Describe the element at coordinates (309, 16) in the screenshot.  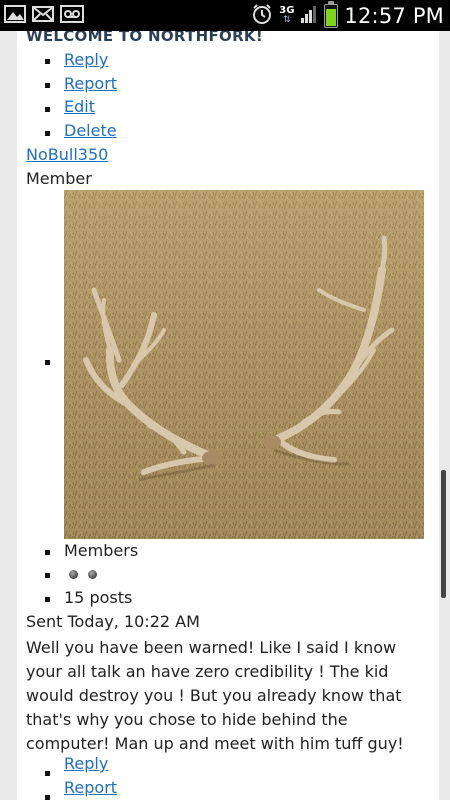
I see `signal-icon` at that location.